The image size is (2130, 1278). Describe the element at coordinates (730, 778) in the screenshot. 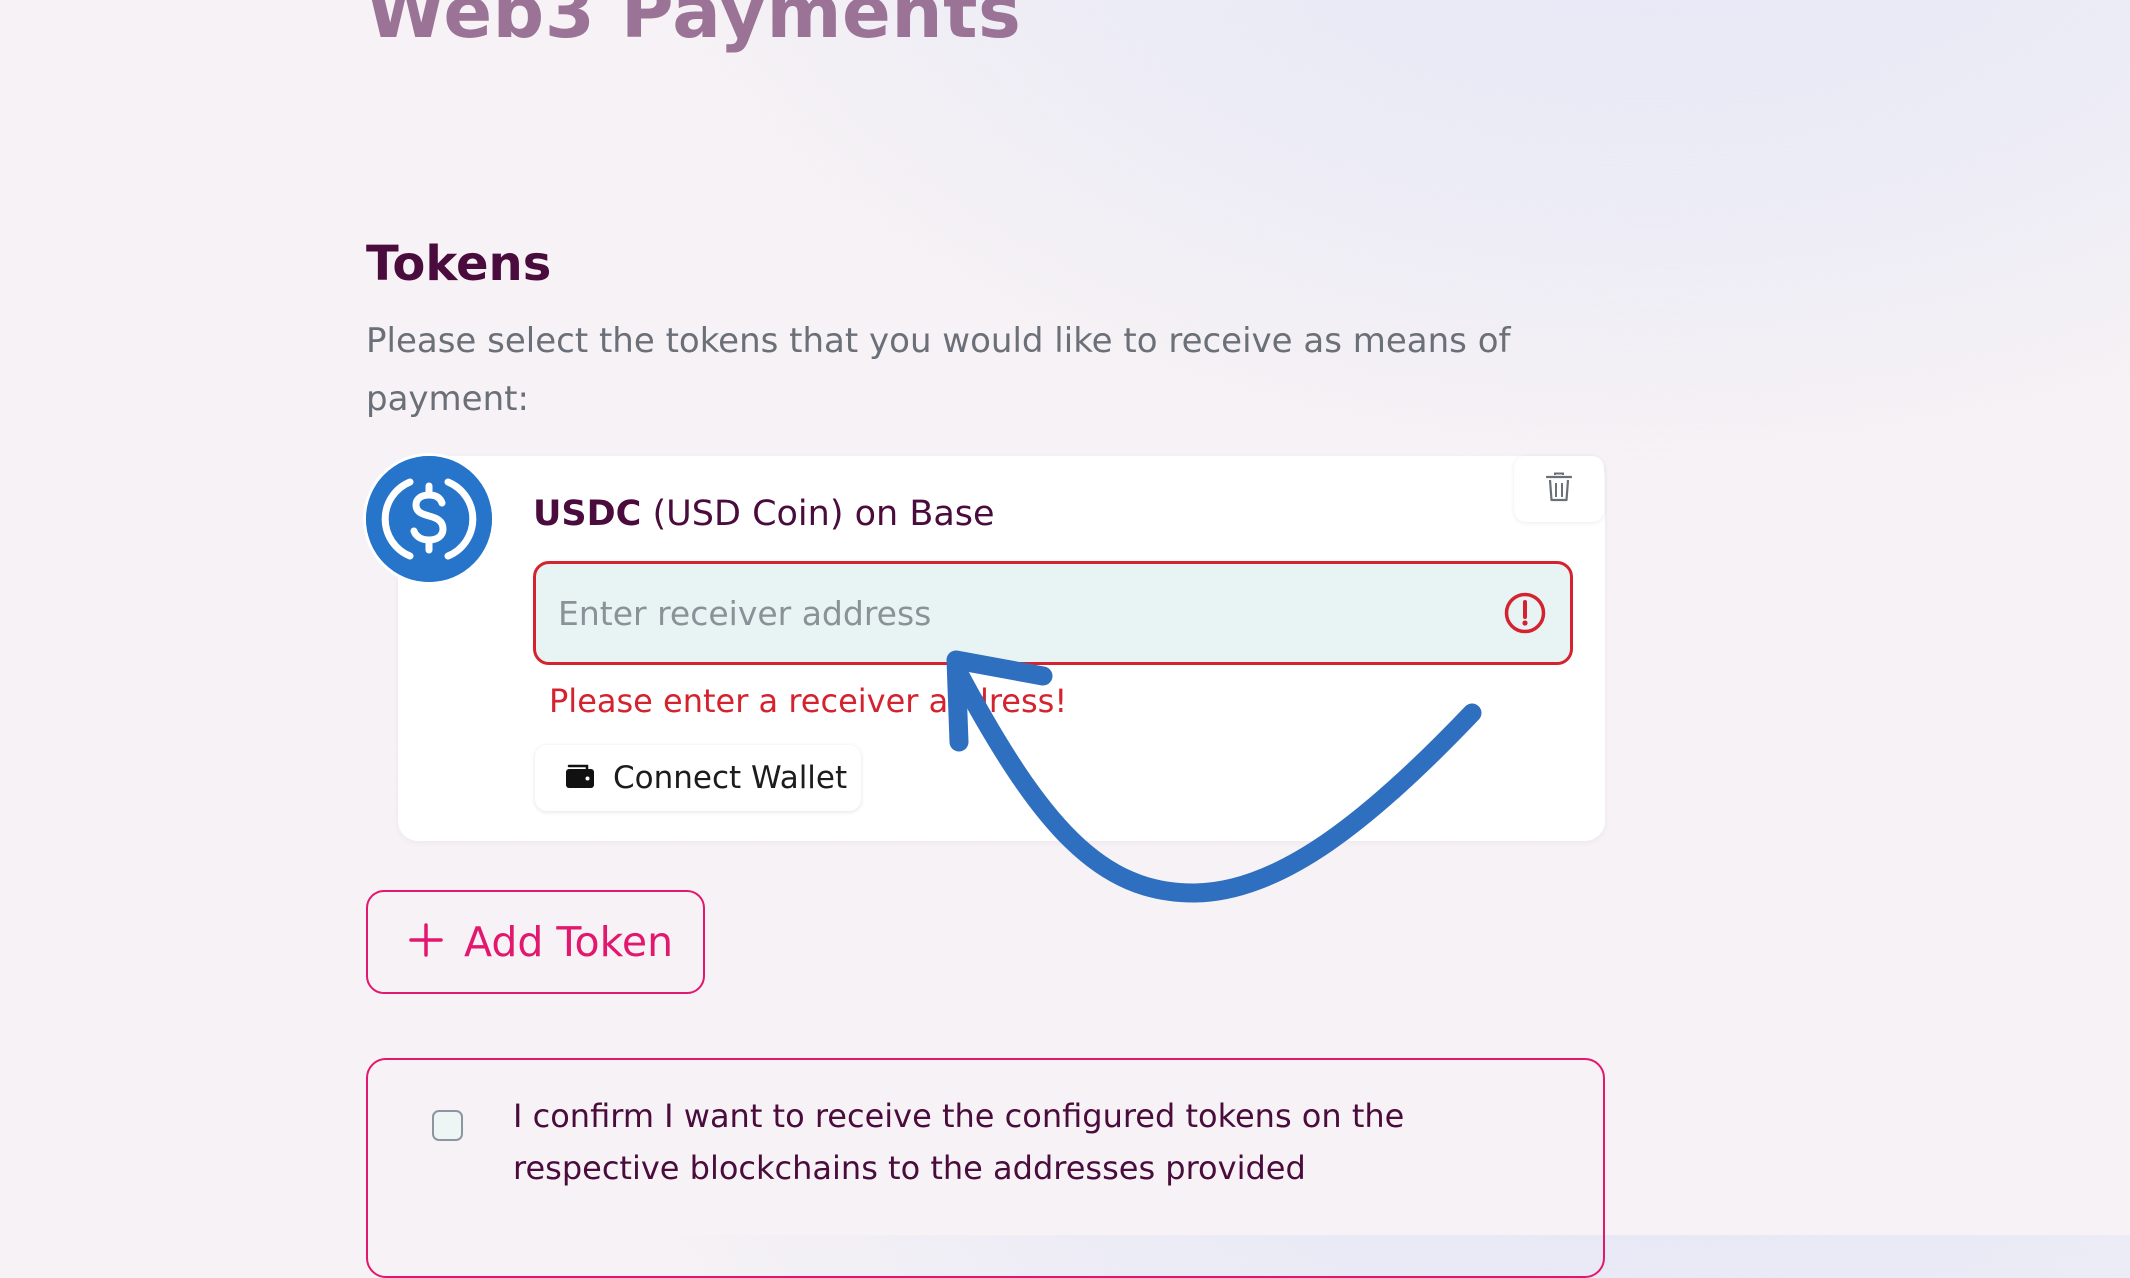

I see `connect-wallet-label: Connect Wallet` at that location.